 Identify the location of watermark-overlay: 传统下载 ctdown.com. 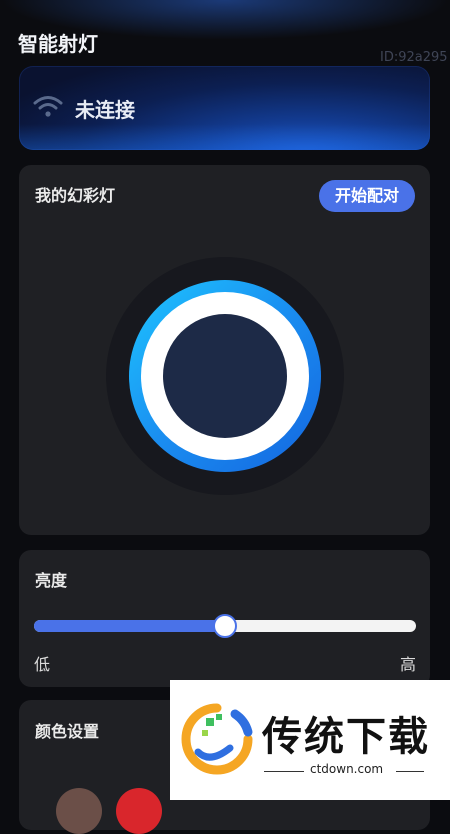
(310, 740).